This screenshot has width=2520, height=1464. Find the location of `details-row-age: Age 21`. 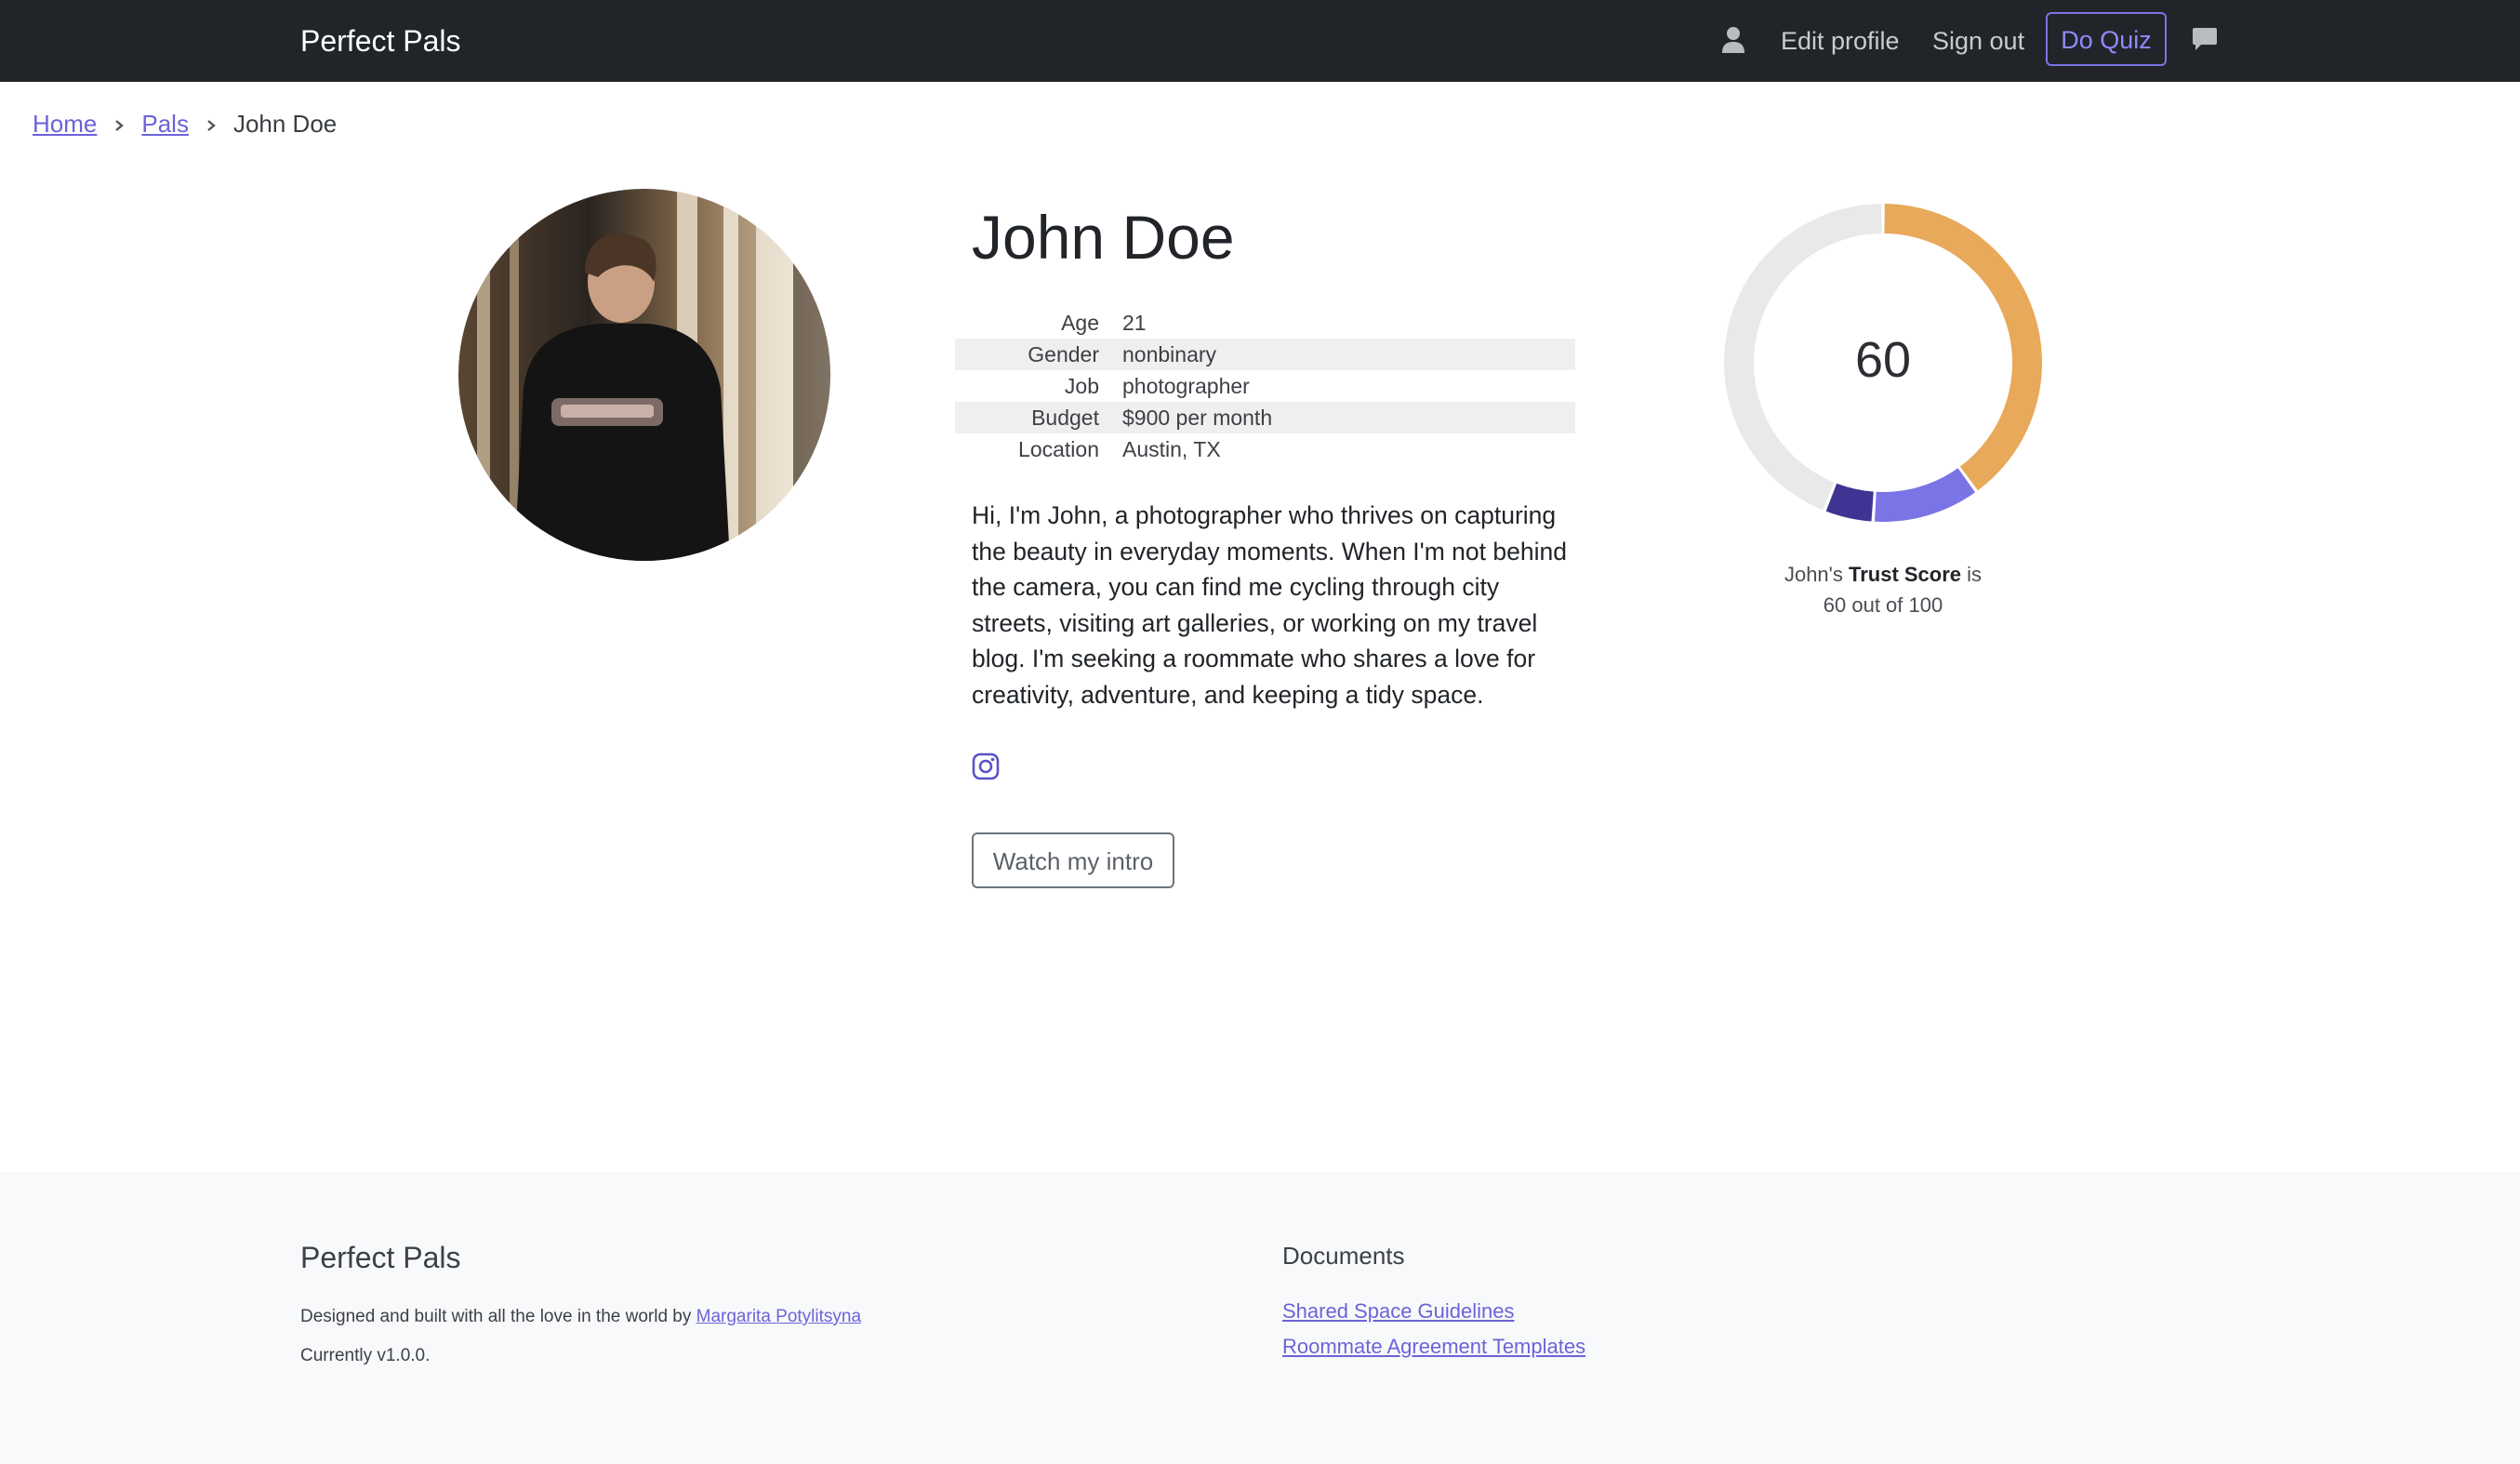

details-row-age: Age 21 is located at coordinates (1265, 323).